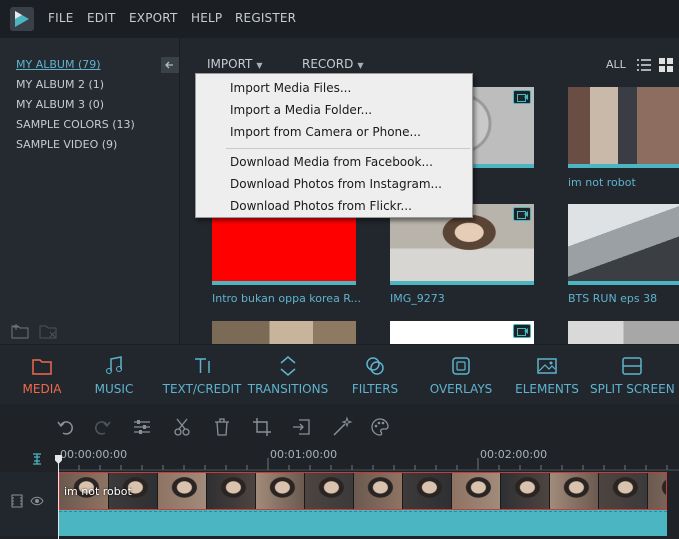  Describe the element at coordinates (348, 148) in the screenshot. I see `menu-separator` at that location.